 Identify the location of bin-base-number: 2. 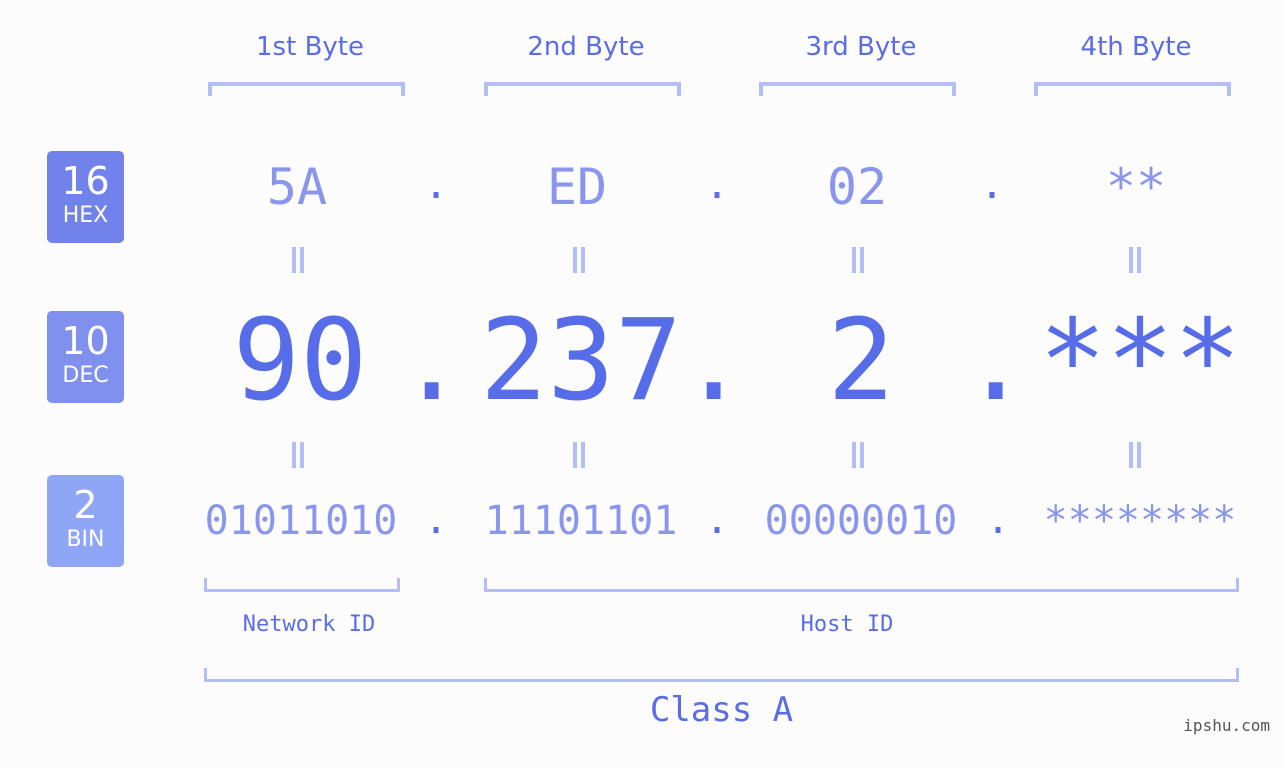
(85, 505).